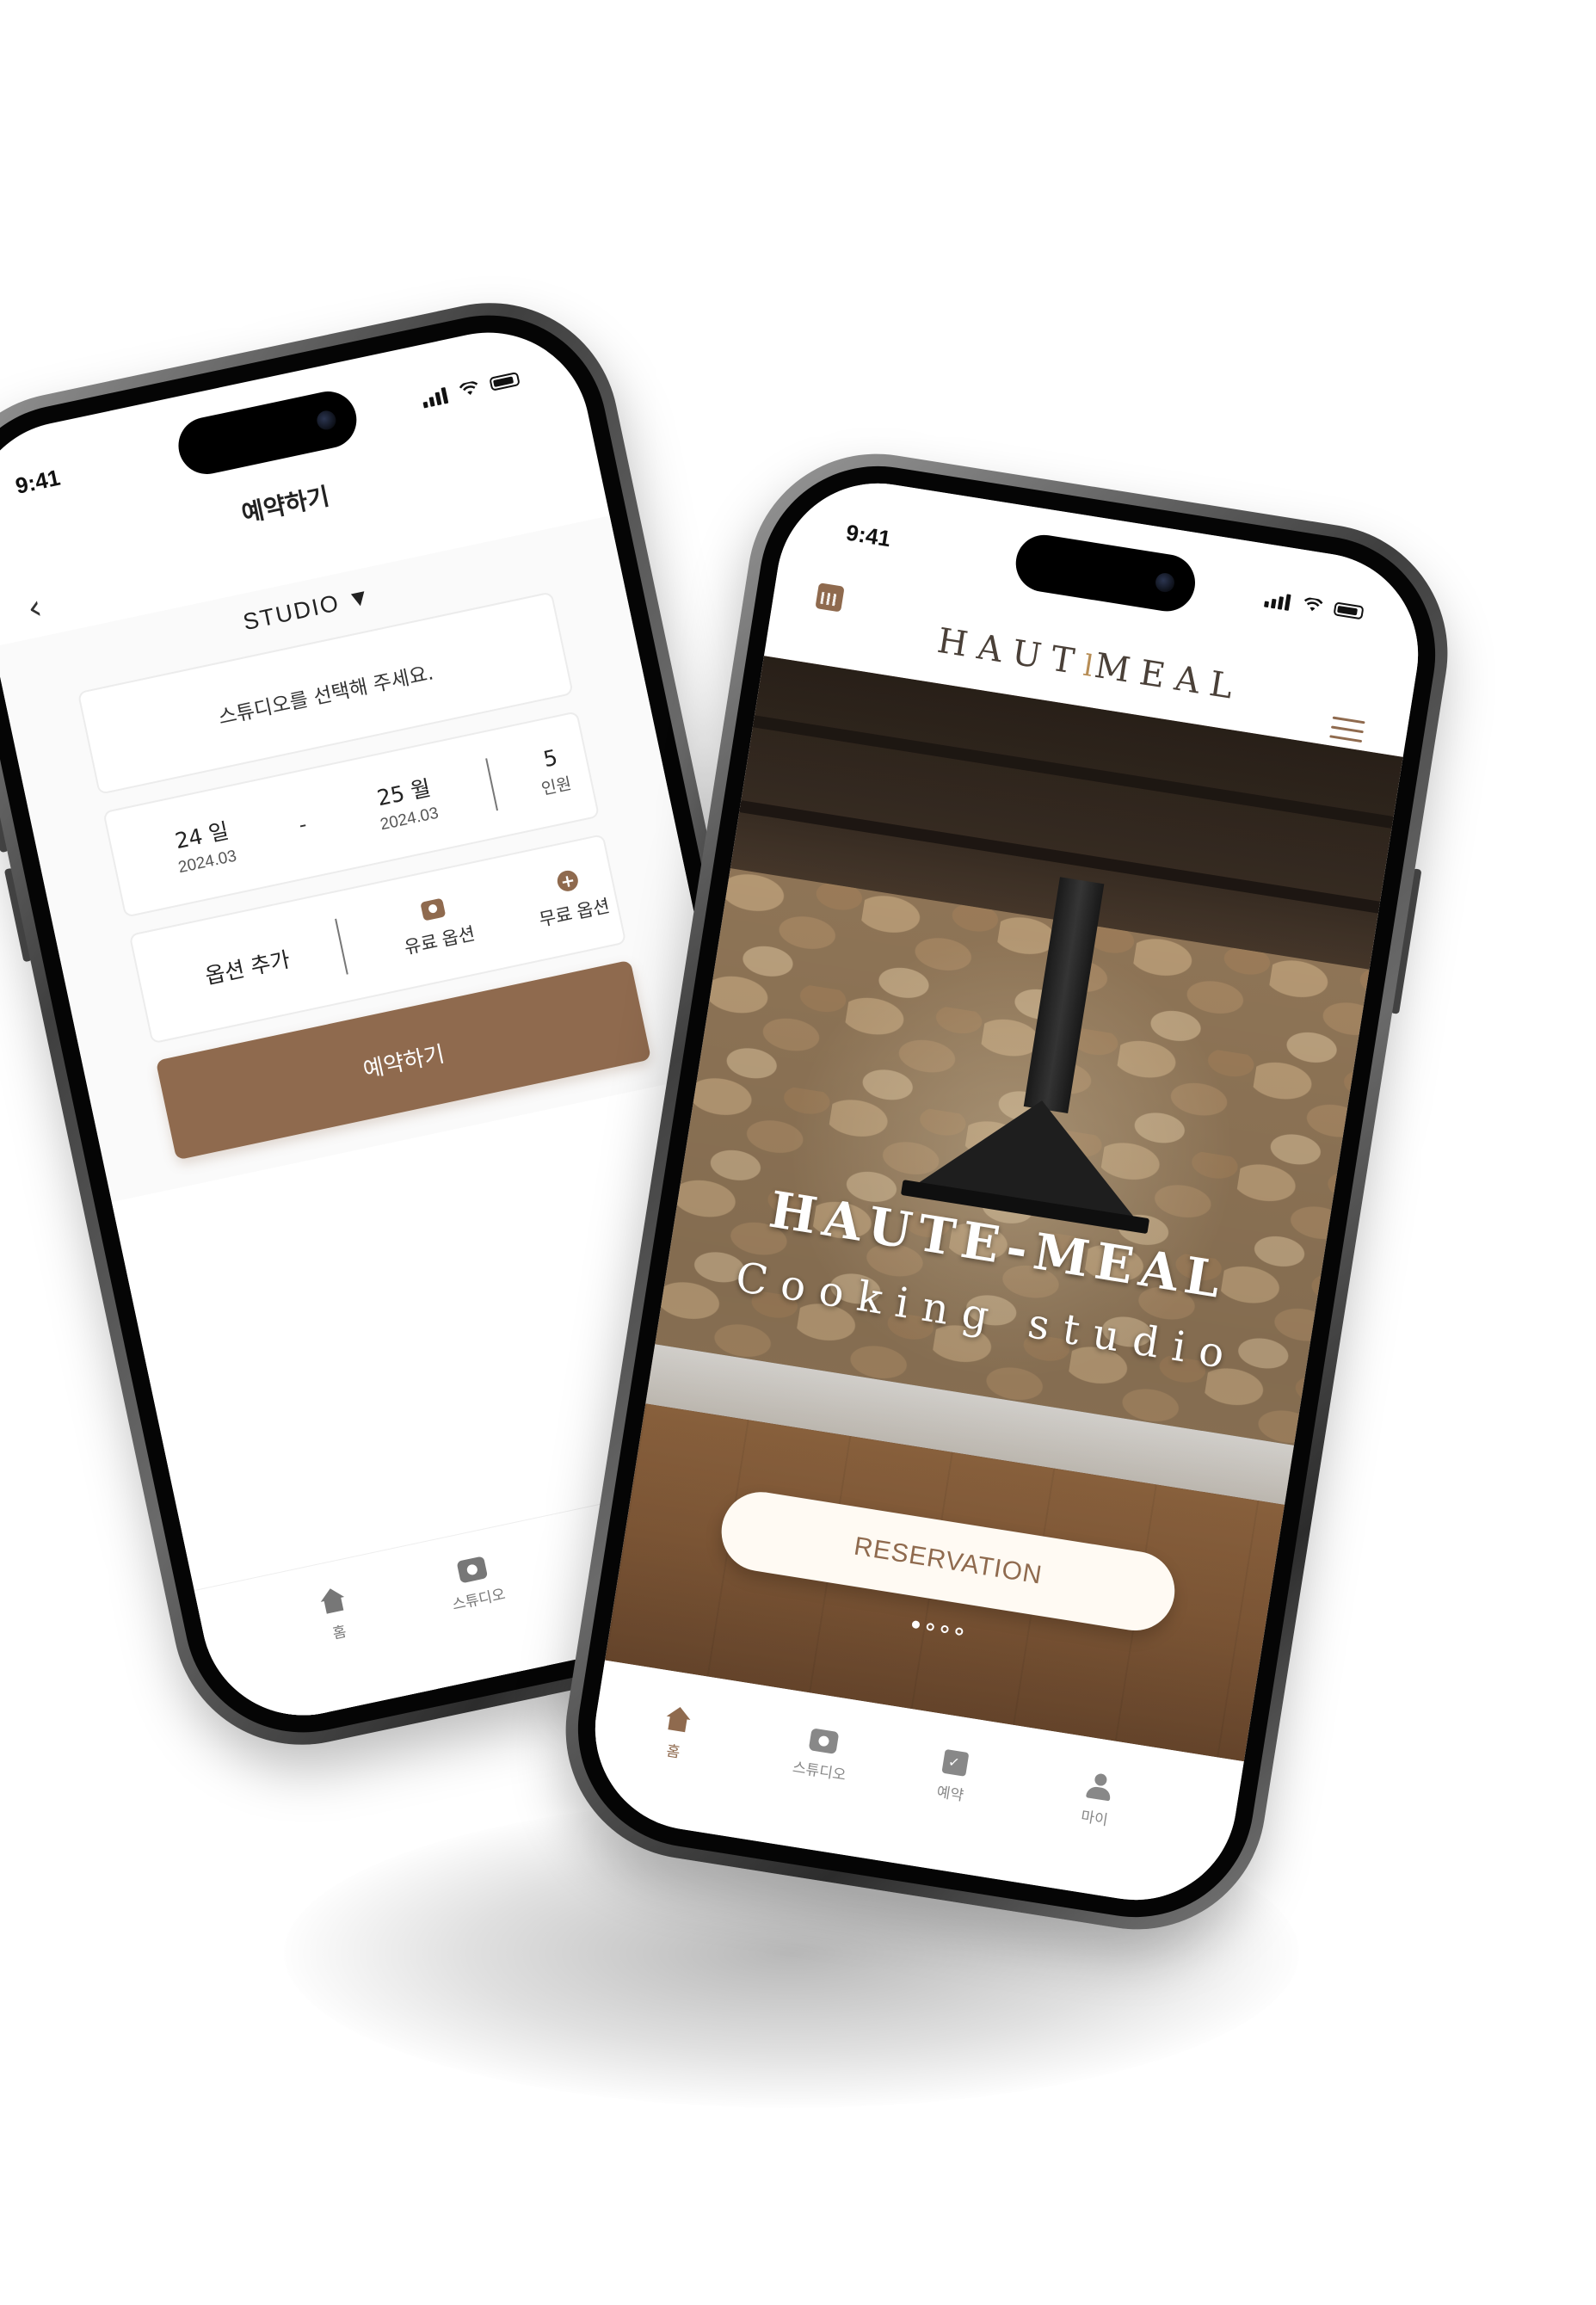  What do you see at coordinates (326, 696) in the screenshot?
I see `studio-placeholder: 스튜디오를 선택해 주세요.` at bounding box center [326, 696].